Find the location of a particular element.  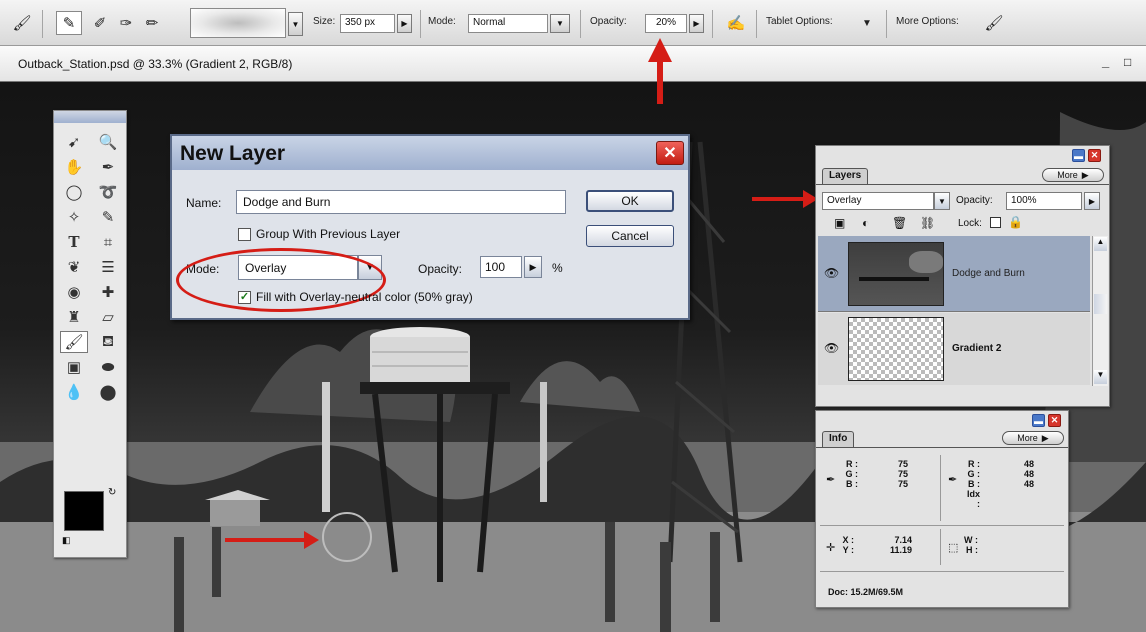

lasso-tool-icon: ➰ is located at coordinates (108, 192).